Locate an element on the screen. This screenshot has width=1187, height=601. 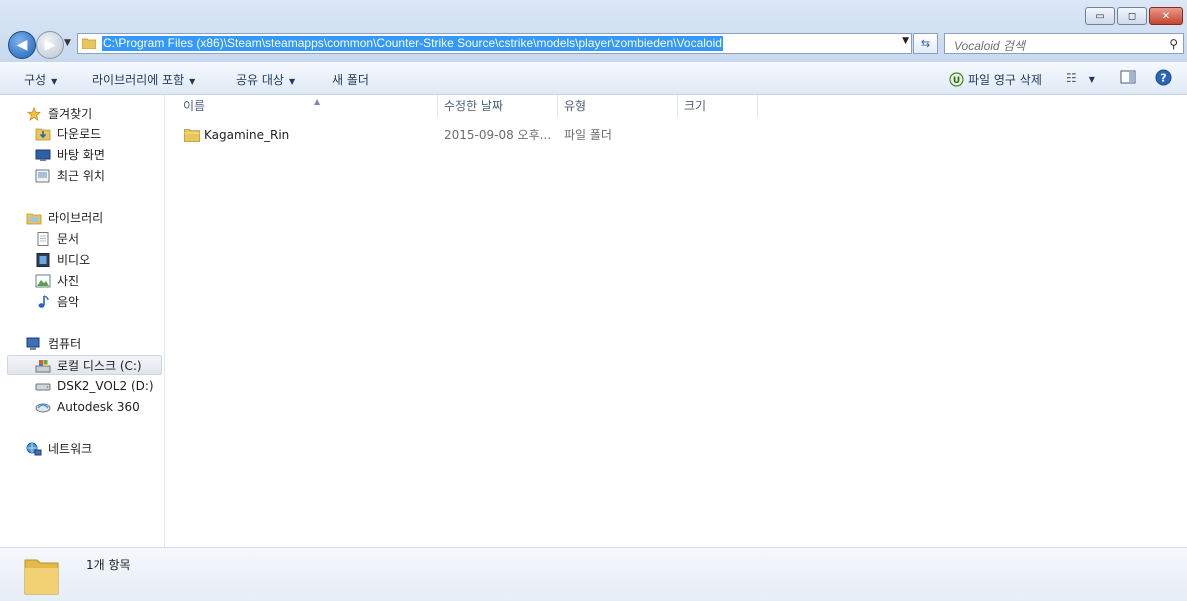
desktop-icon is located at coordinates (43, 155).